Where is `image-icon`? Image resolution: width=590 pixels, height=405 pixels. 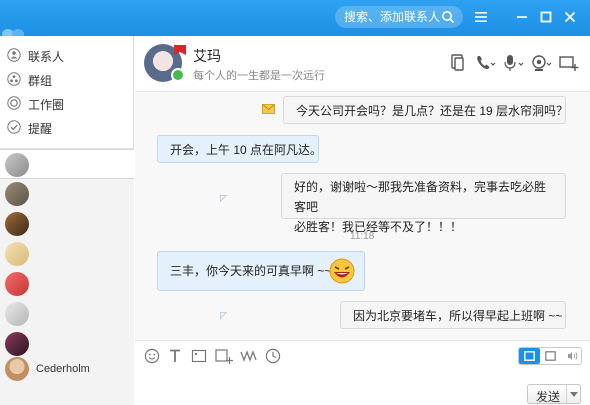
image-icon is located at coordinates (199, 356).